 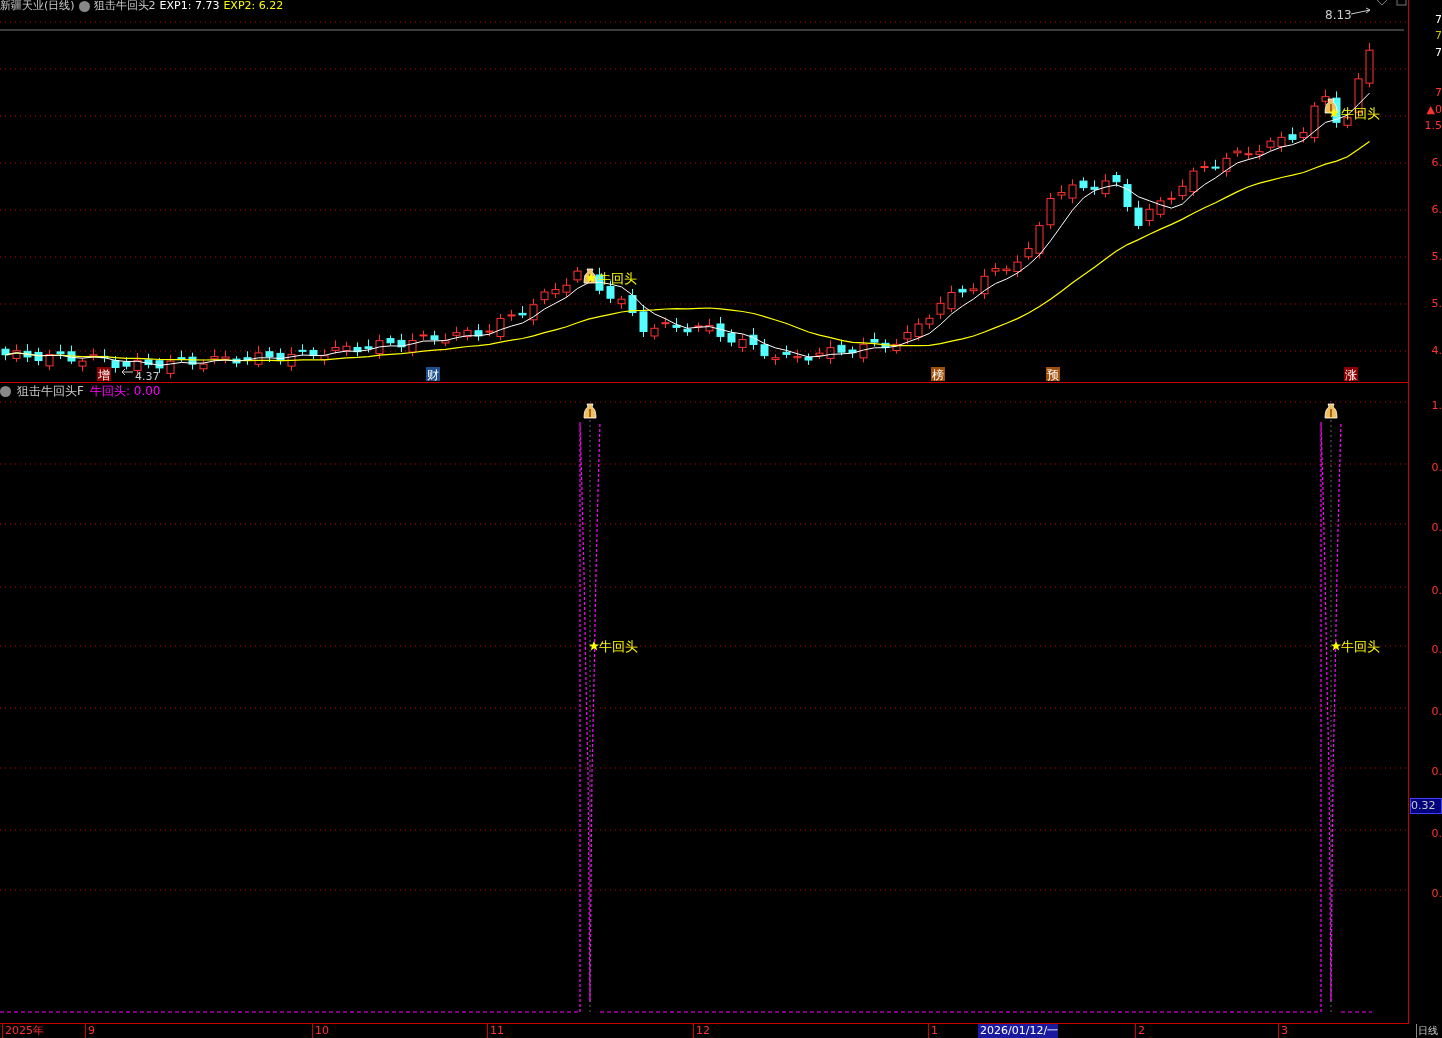 What do you see at coordinates (1436, 350) in the screenshot?
I see `axis-label: 4.` at bounding box center [1436, 350].